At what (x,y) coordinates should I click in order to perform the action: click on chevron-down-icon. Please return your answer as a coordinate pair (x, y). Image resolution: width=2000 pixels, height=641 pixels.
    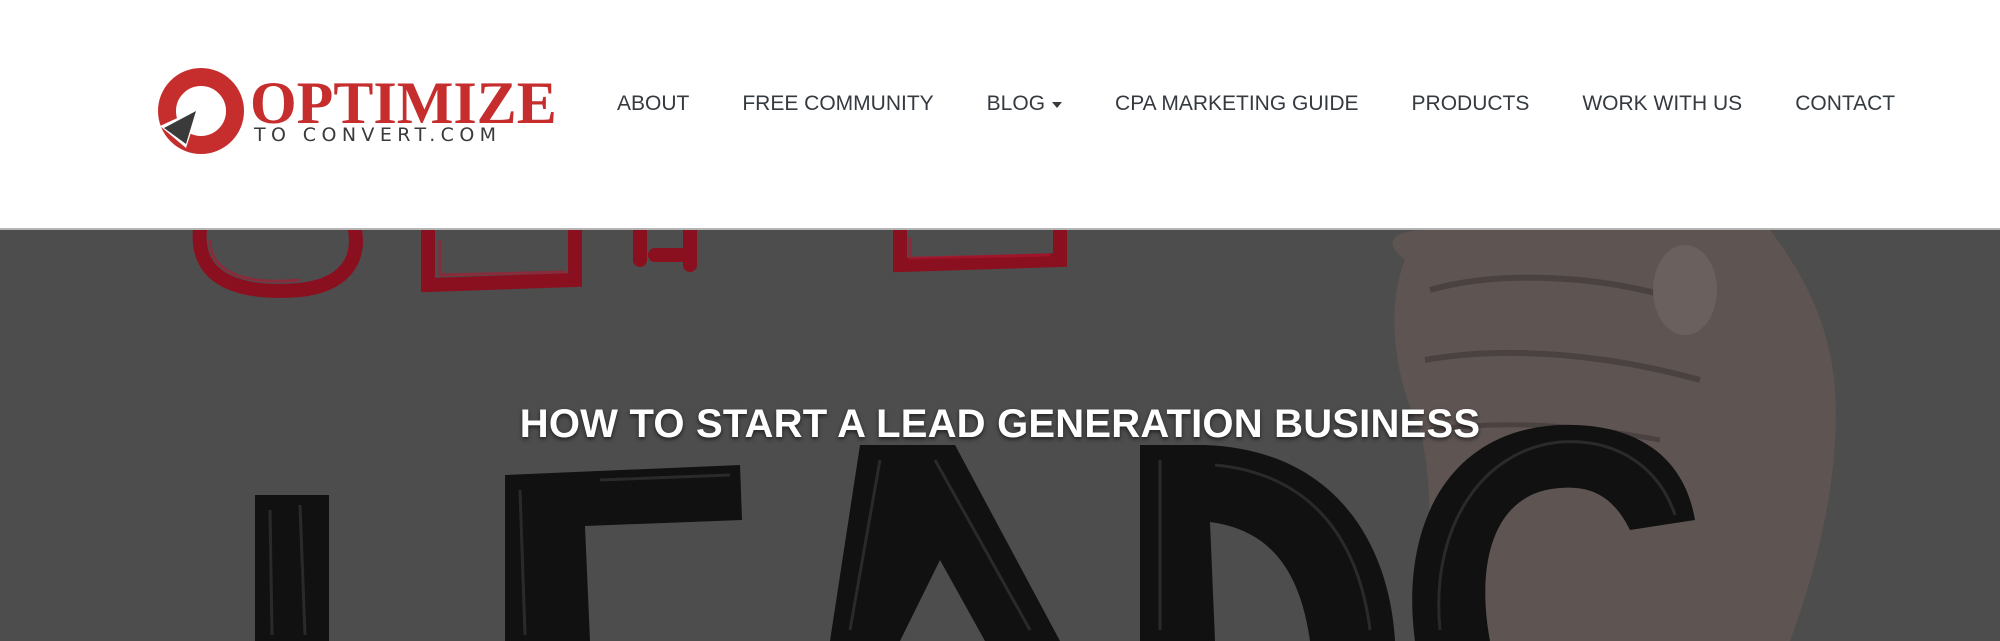
    Looking at the image, I should click on (1057, 105).